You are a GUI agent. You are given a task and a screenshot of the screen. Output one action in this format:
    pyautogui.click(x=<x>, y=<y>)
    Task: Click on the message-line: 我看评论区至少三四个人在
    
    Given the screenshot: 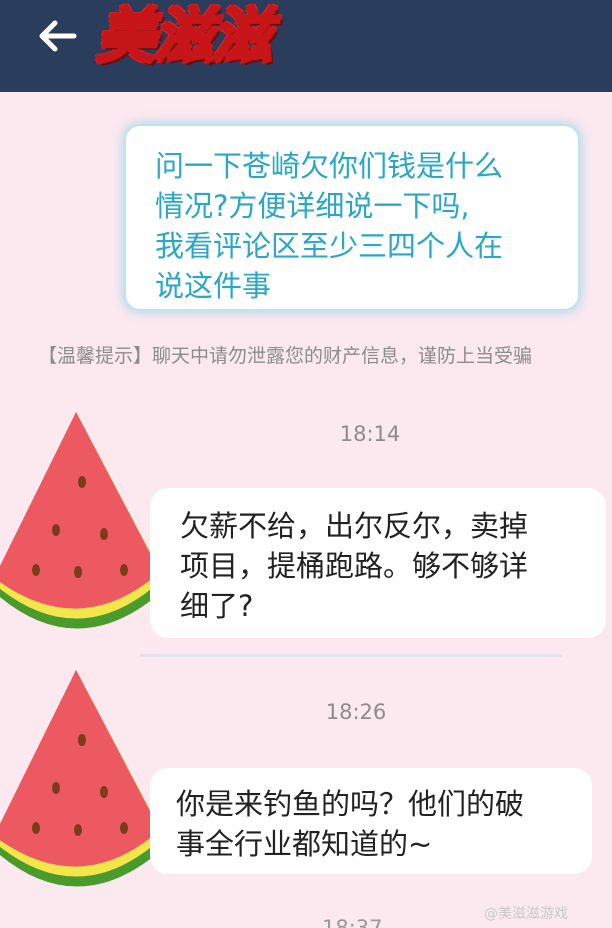 What is the action you would take?
    pyautogui.click(x=329, y=246)
    